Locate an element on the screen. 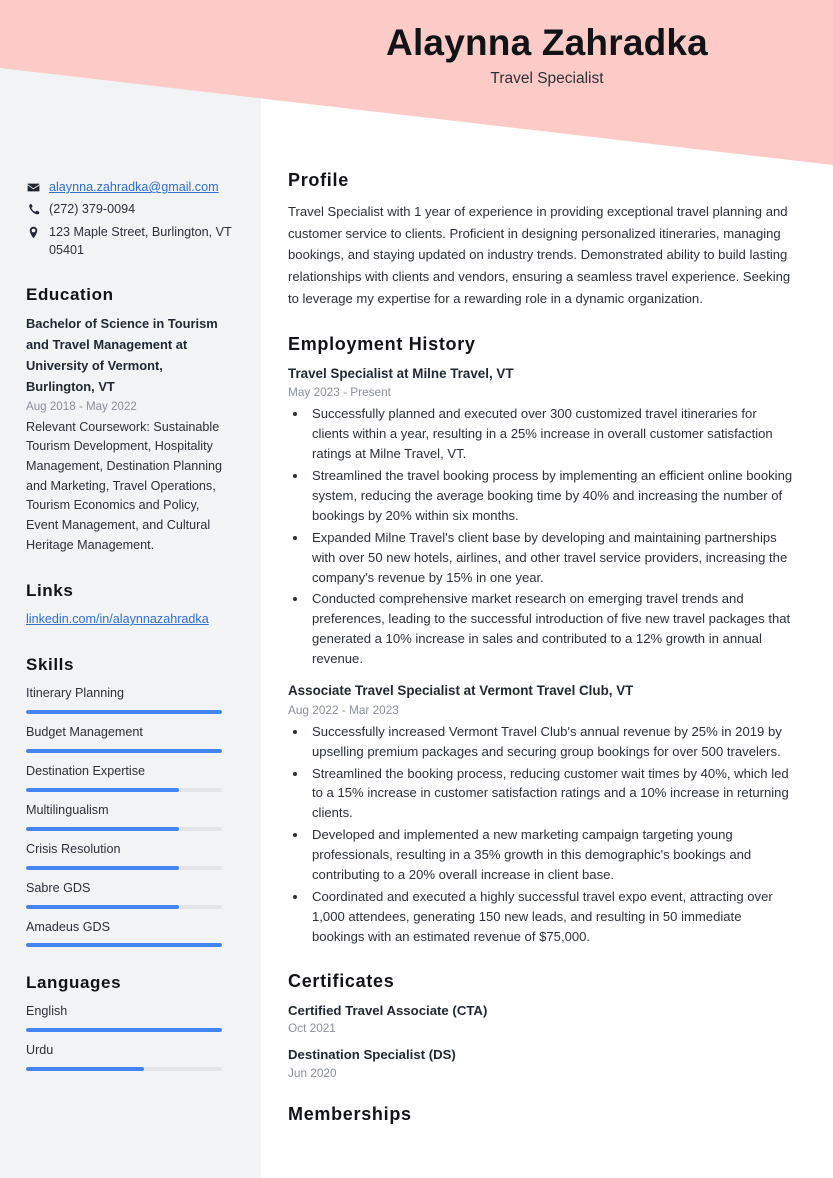  certificate-name: Certified Travel Associate (CTA) is located at coordinates (388, 1010).